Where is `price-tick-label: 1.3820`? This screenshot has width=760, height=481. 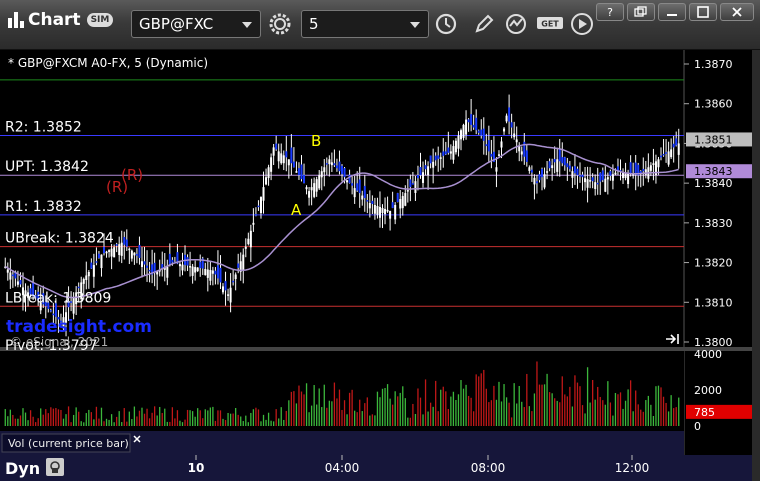 price-tick-label: 1.3820 is located at coordinates (713, 263).